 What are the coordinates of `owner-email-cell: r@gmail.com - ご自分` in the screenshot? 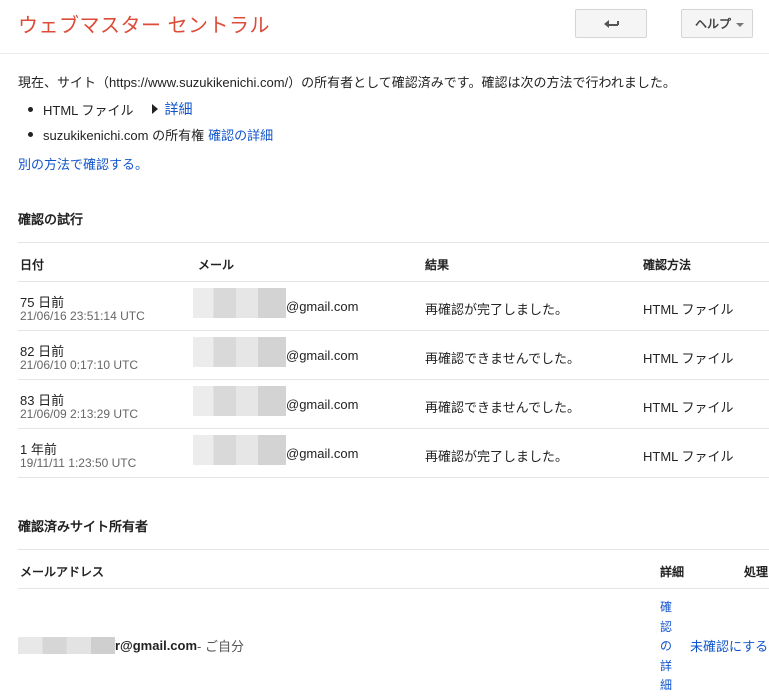 It's located at (131, 645).